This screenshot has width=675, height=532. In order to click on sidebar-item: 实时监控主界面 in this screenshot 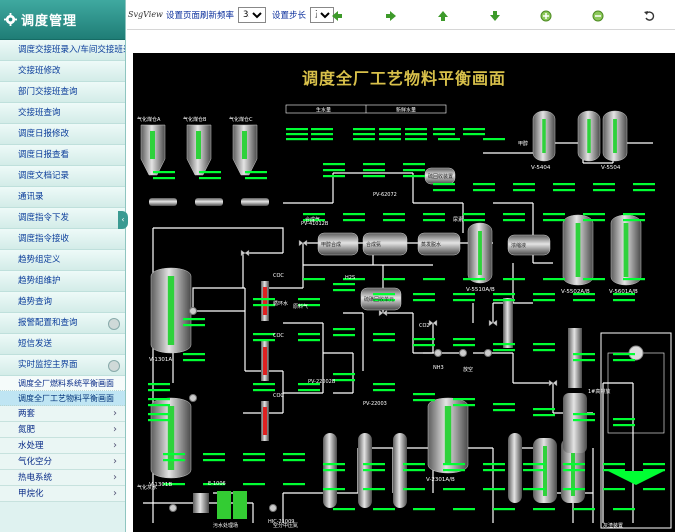, I will do `click(62, 365)`.